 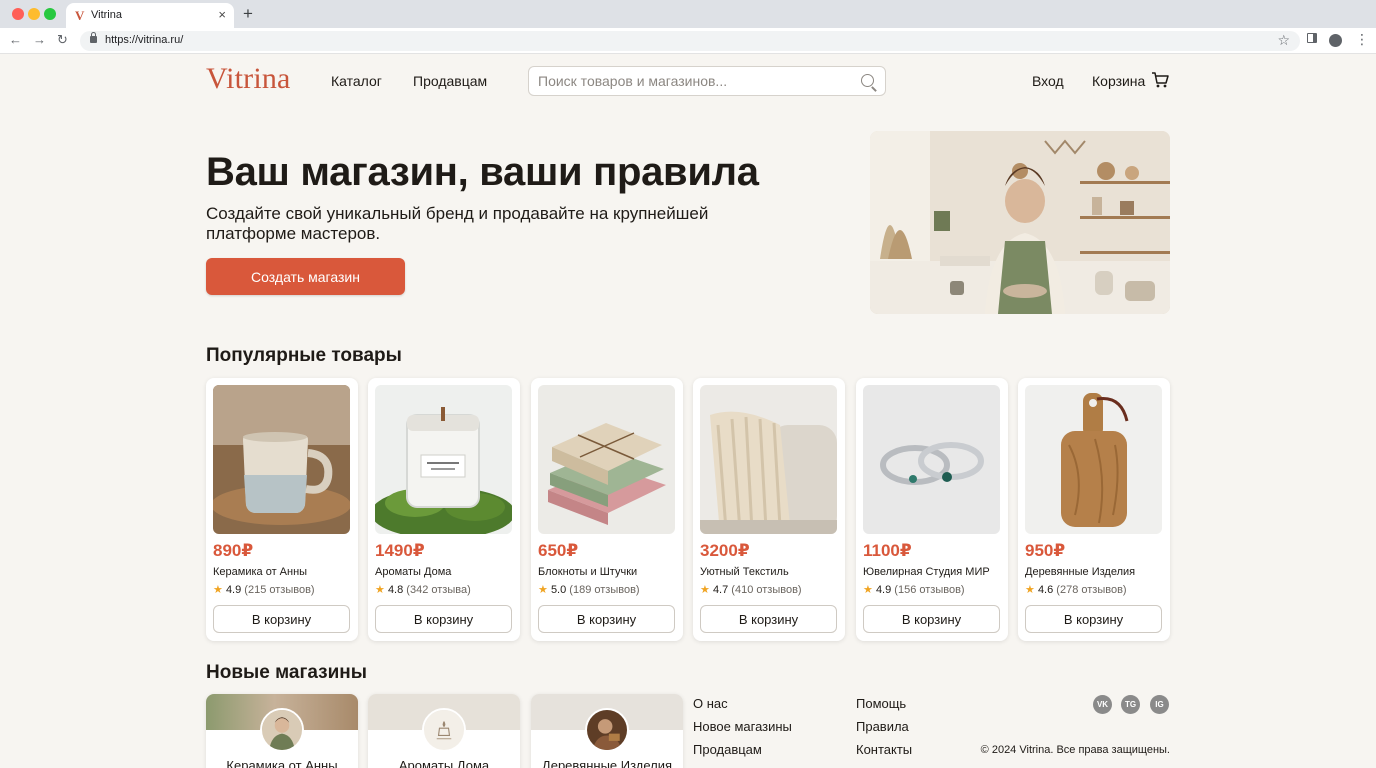 What do you see at coordinates (725, 550) in the screenshot?
I see `product-price: 3200₽` at bounding box center [725, 550].